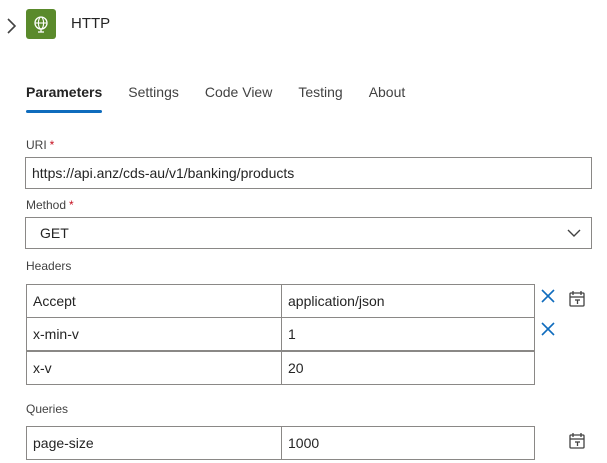 The image size is (607, 463). What do you see at coordinates (154, 334) in the screenshot?
I see `header-key-input: x-min-v` at bounding box center [154, 334].